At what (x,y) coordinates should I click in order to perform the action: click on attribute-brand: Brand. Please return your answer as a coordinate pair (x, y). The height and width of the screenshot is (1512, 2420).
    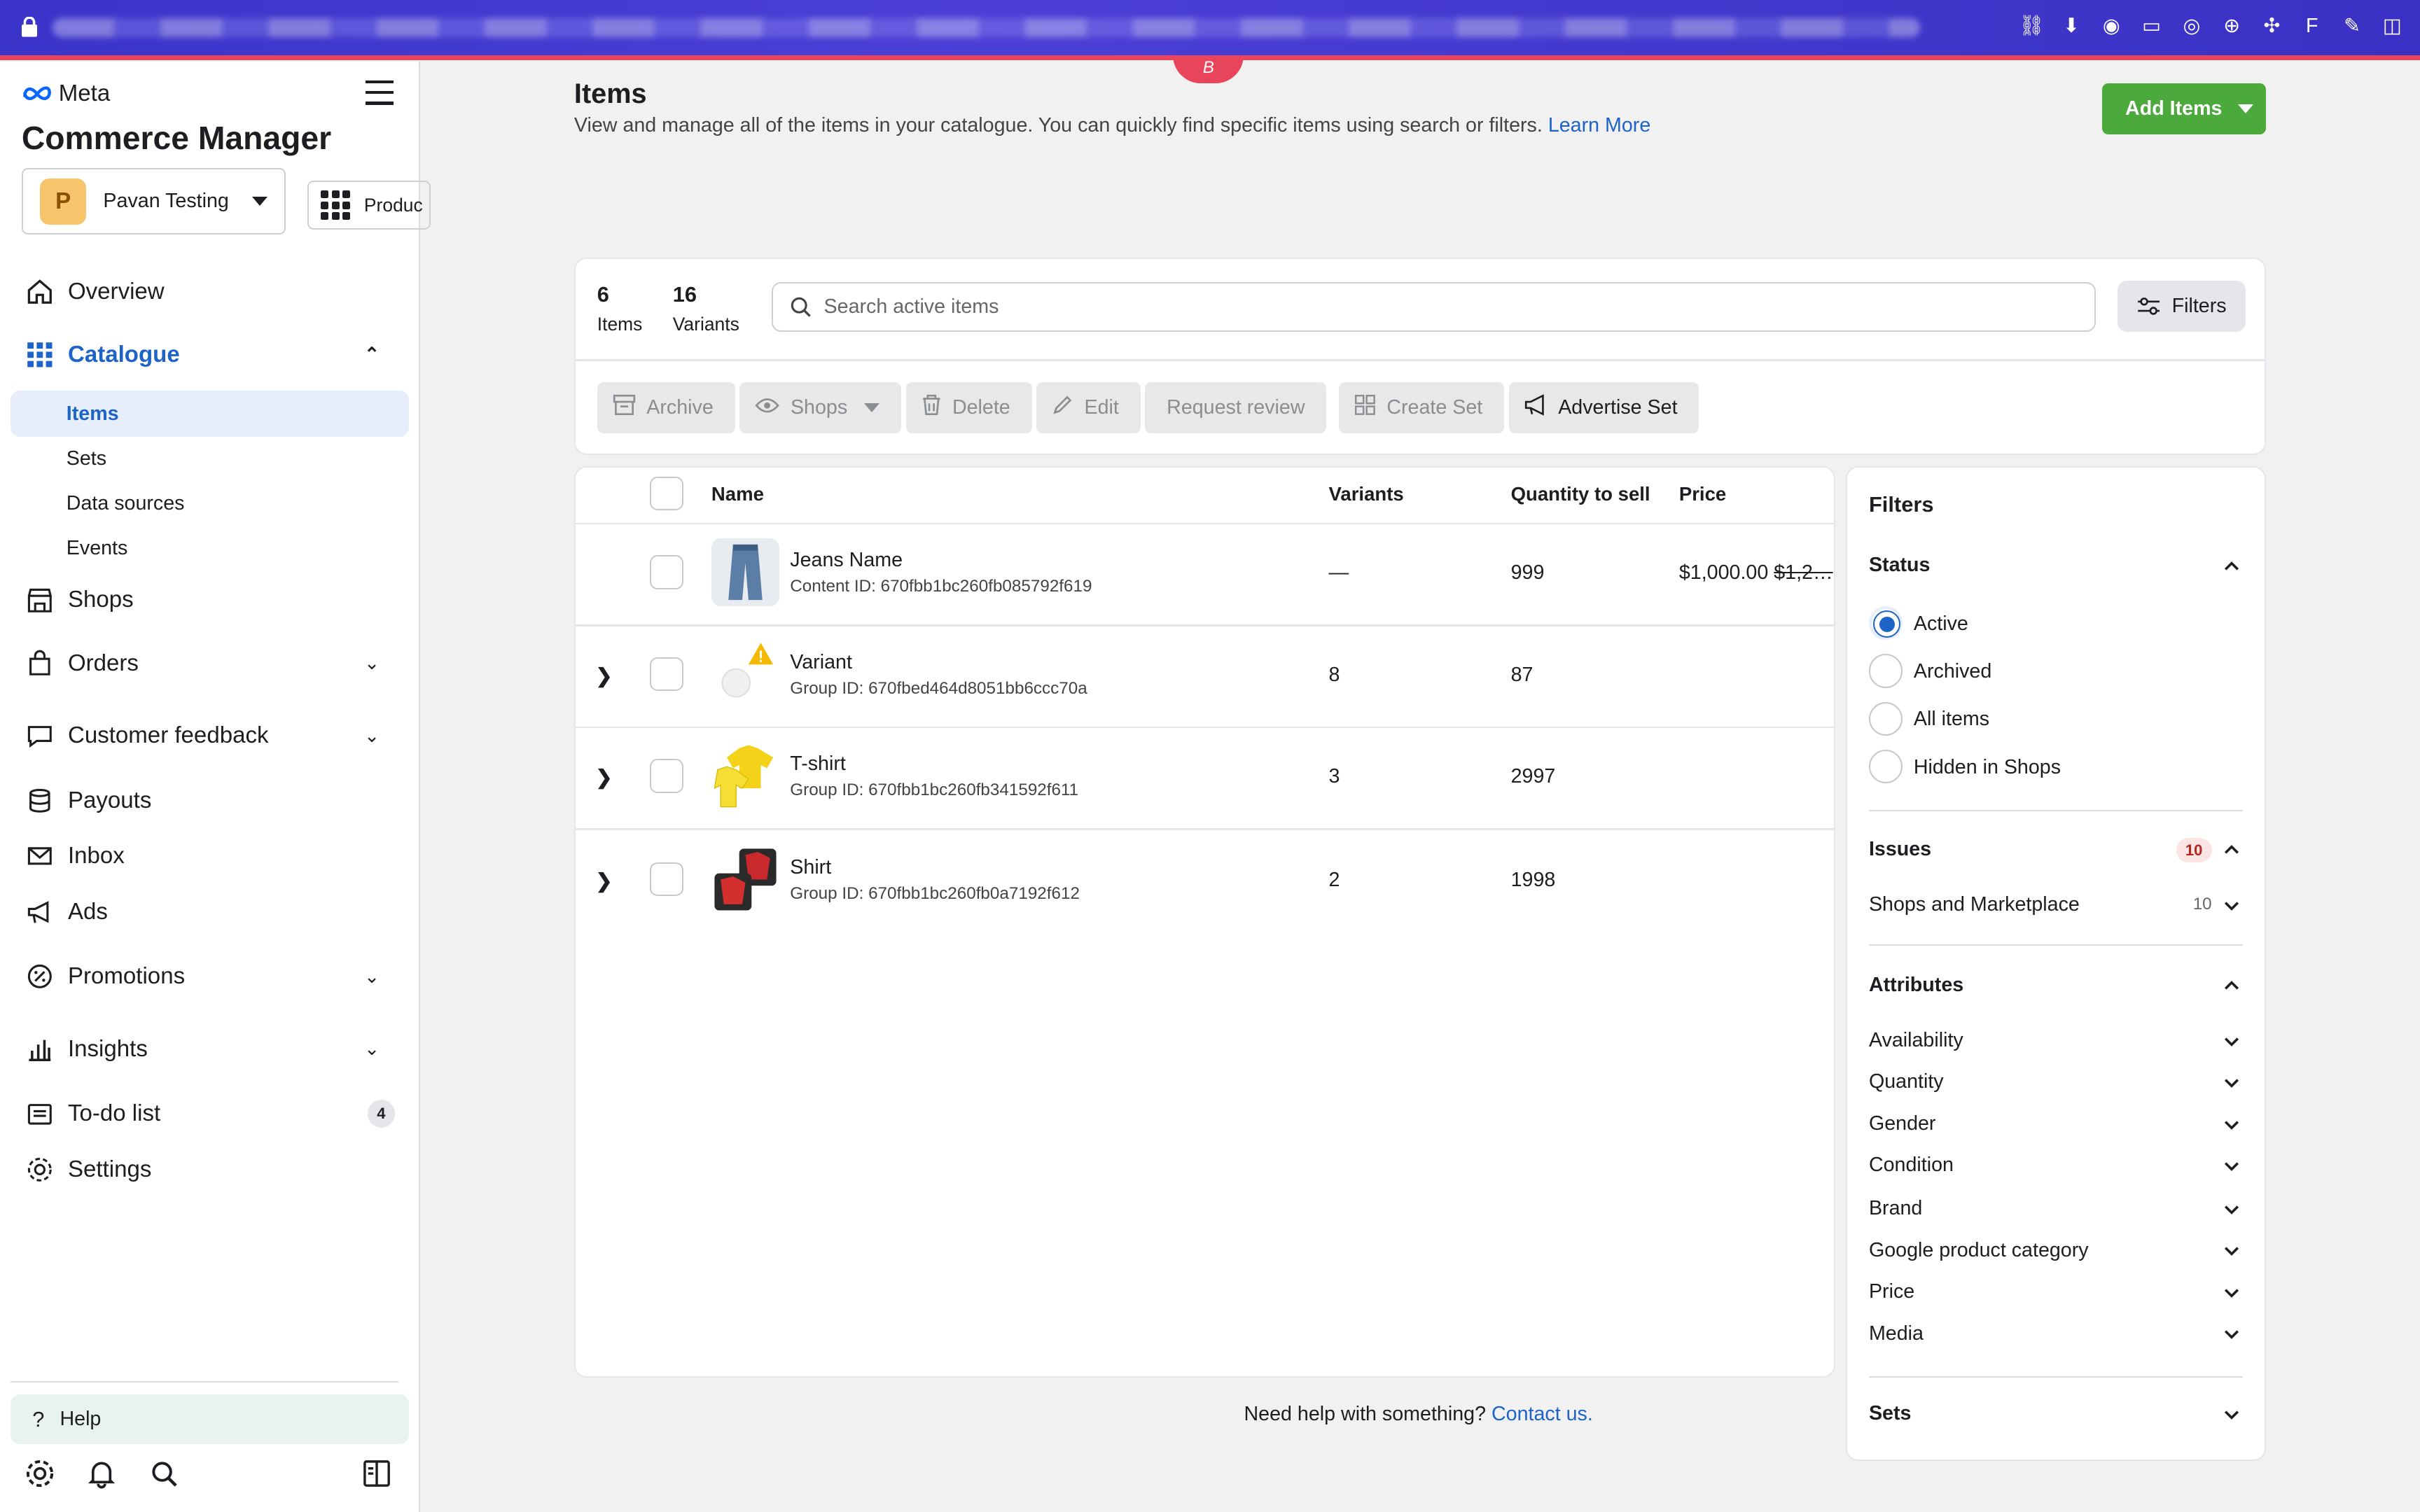
    Looking at the image, I should click on (1895, 1208).